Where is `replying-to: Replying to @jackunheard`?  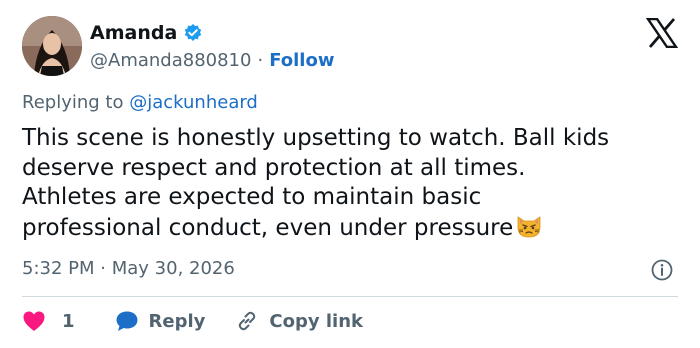 replying-to: Replying to @jackunheard is located at coordinates (140, 102).